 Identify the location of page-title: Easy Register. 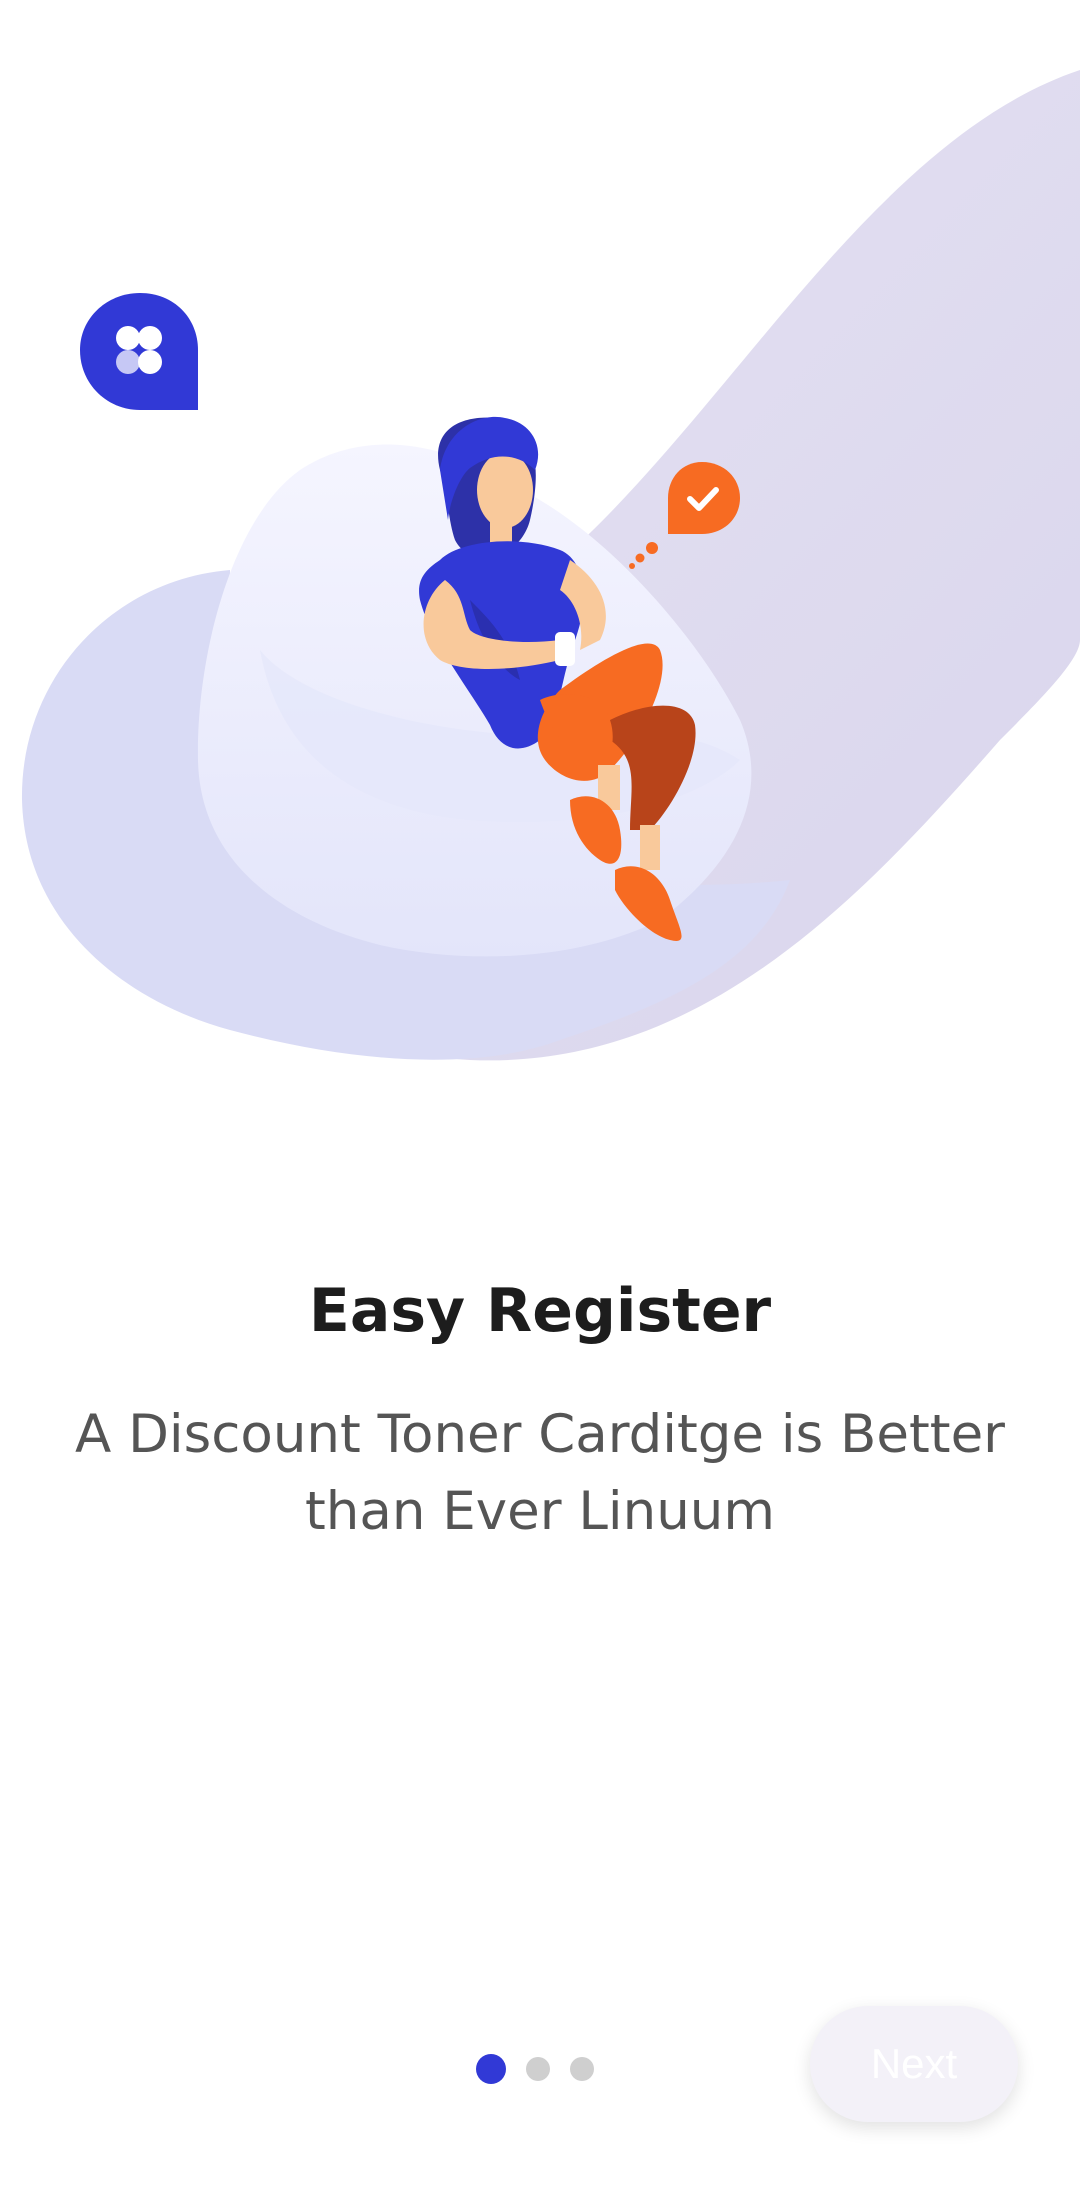
(540, 1311).